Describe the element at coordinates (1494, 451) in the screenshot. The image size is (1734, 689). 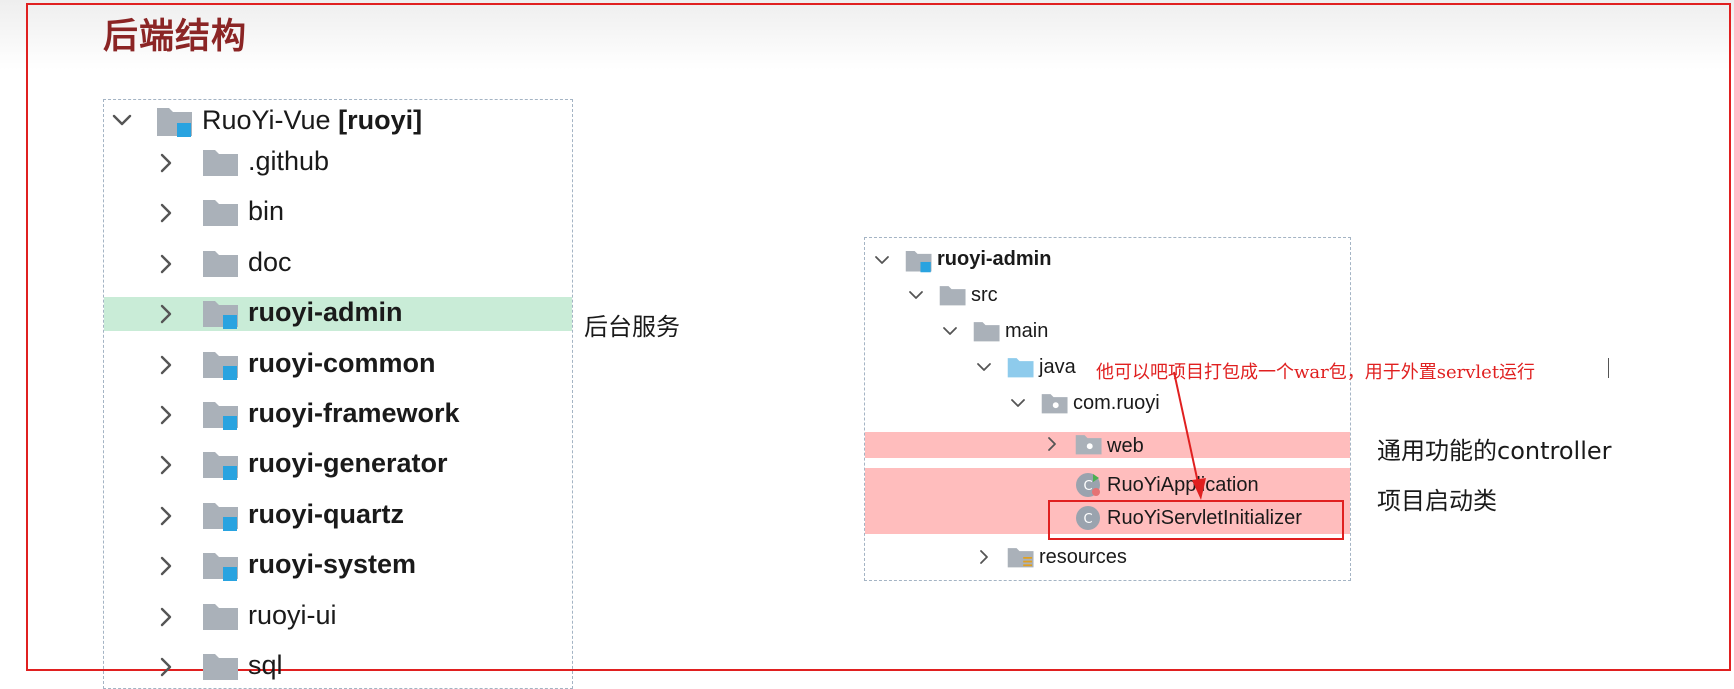
I see `controller-note: 通用功能的controller` at that location.